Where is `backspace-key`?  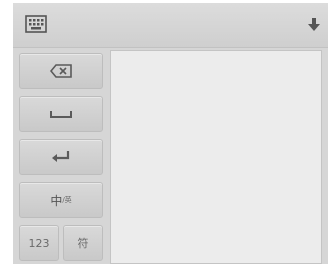 backspace-key is located at coordinates (61, 71).